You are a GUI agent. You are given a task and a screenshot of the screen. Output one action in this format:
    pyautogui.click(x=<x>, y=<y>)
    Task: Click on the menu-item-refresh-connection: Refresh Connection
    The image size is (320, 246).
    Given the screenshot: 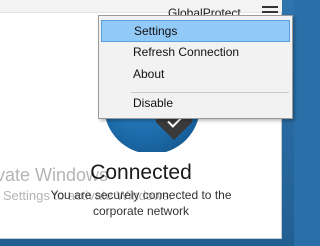 What is the action you would take?
    pyautogui.click(x=195, y=52)
    